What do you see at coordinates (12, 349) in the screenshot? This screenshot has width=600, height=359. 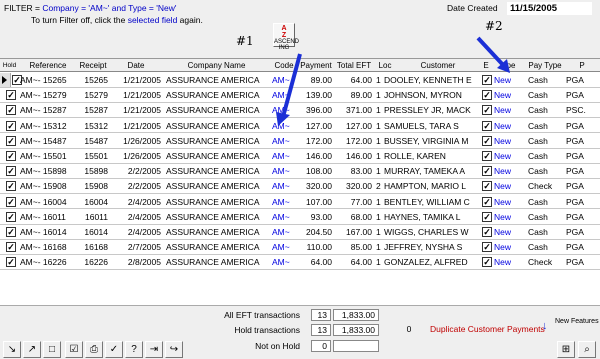 I see `find-icon: ↘` at bounding box center [12, 349].